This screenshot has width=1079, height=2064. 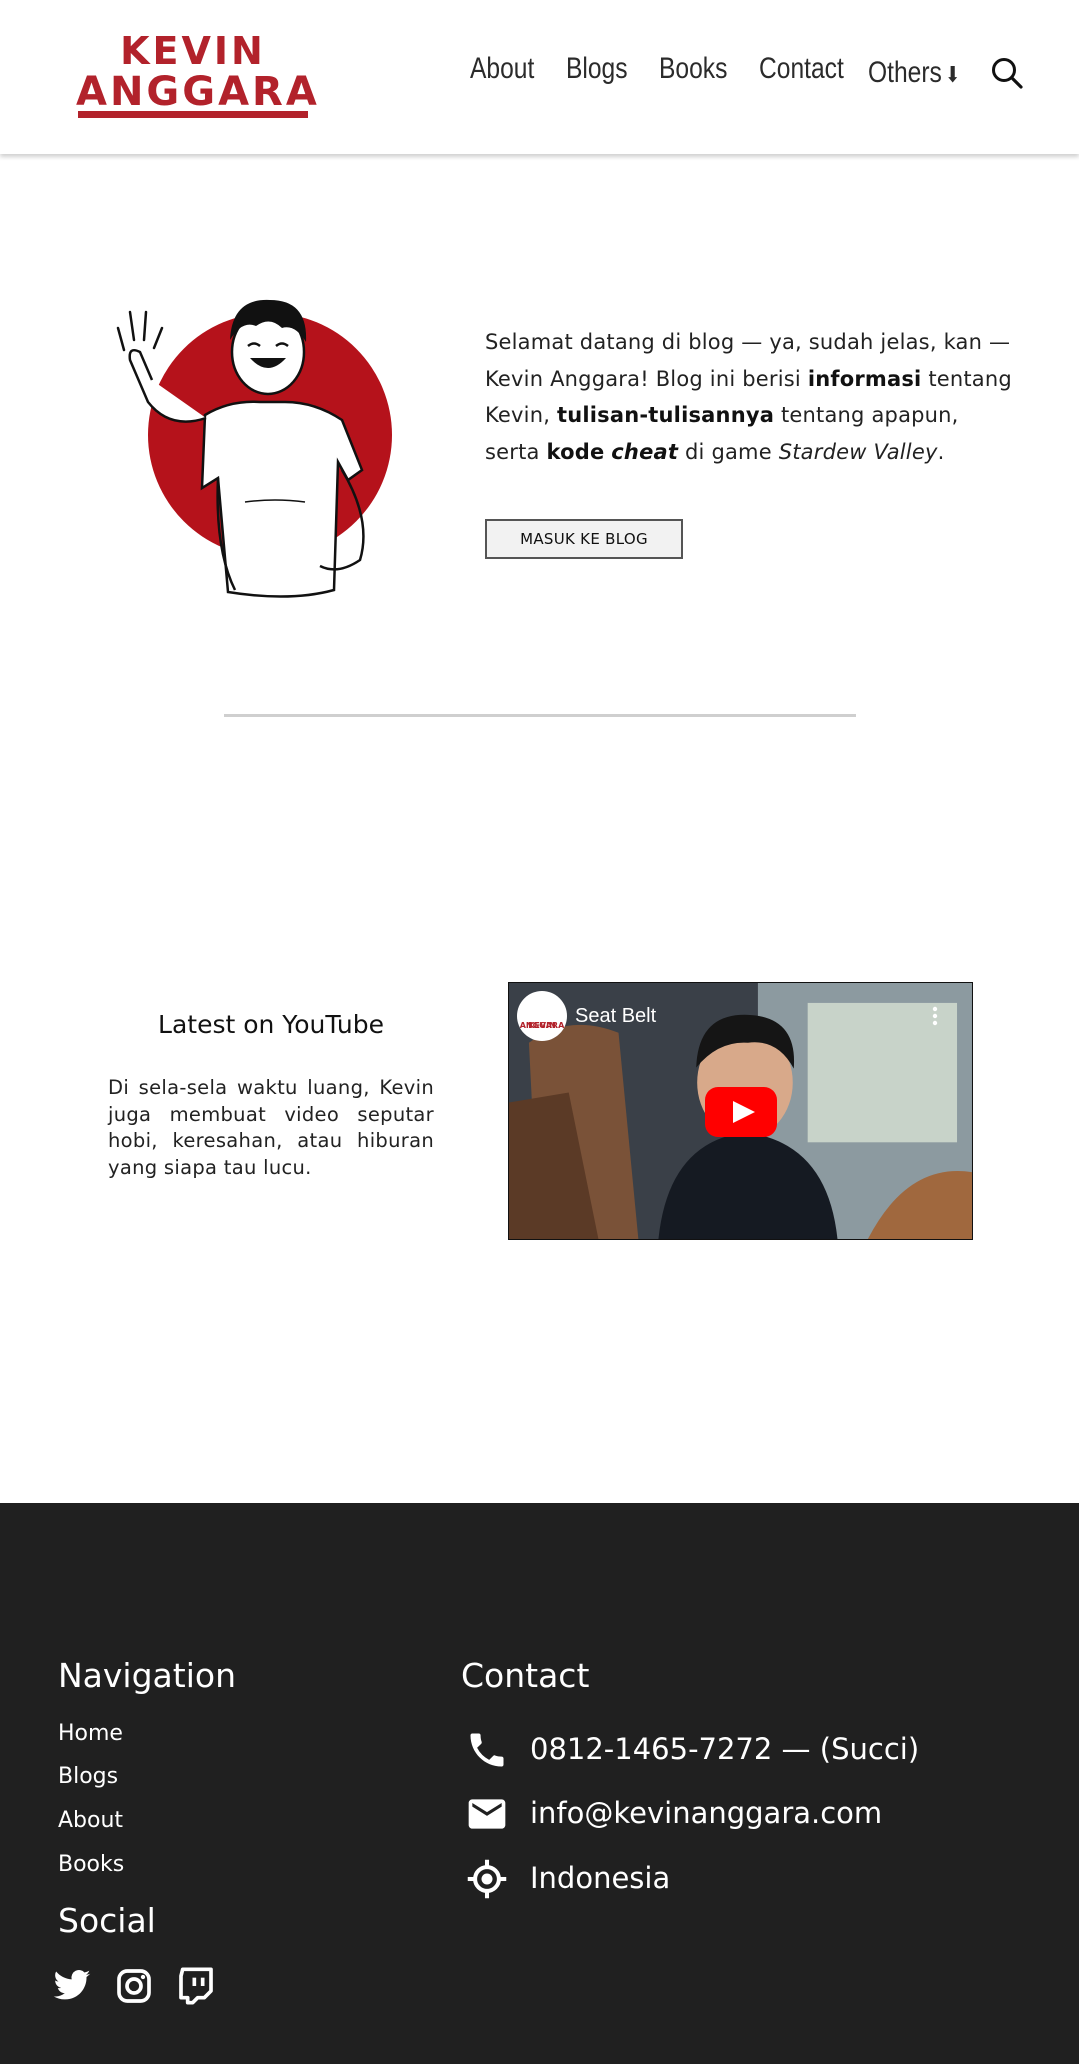 I want to click on location-crosshair-icon, so click(x=487, y=1879).